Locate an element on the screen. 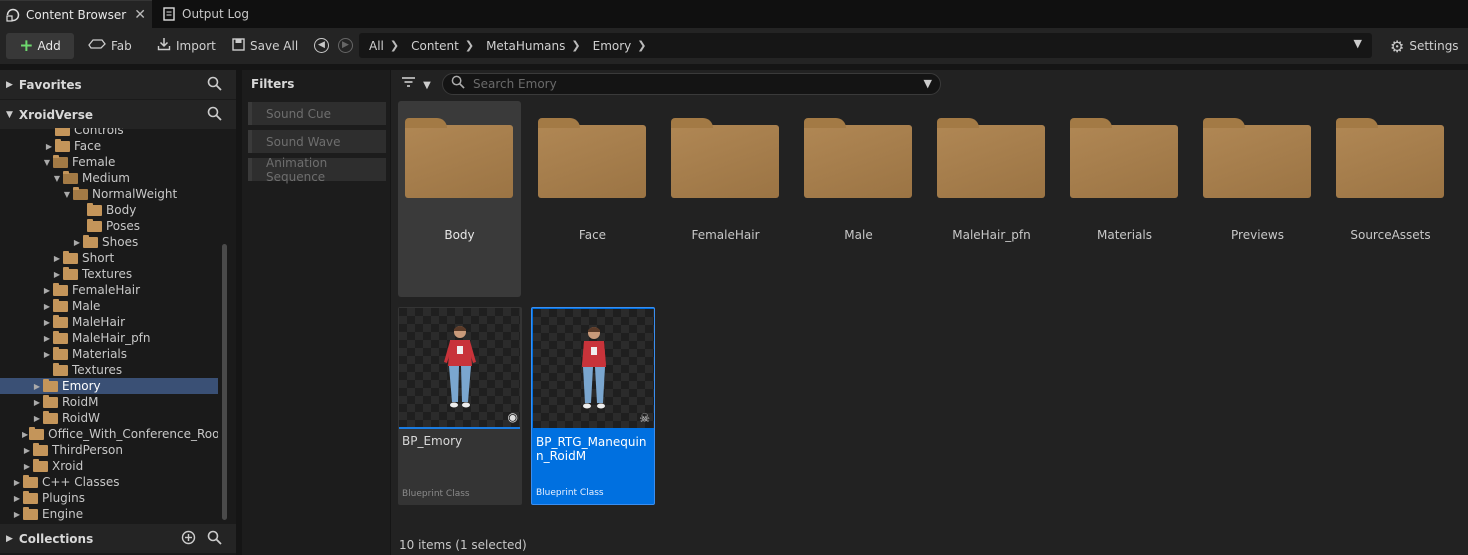  favorites-label: Favorites is located at coordinates (50, 84).